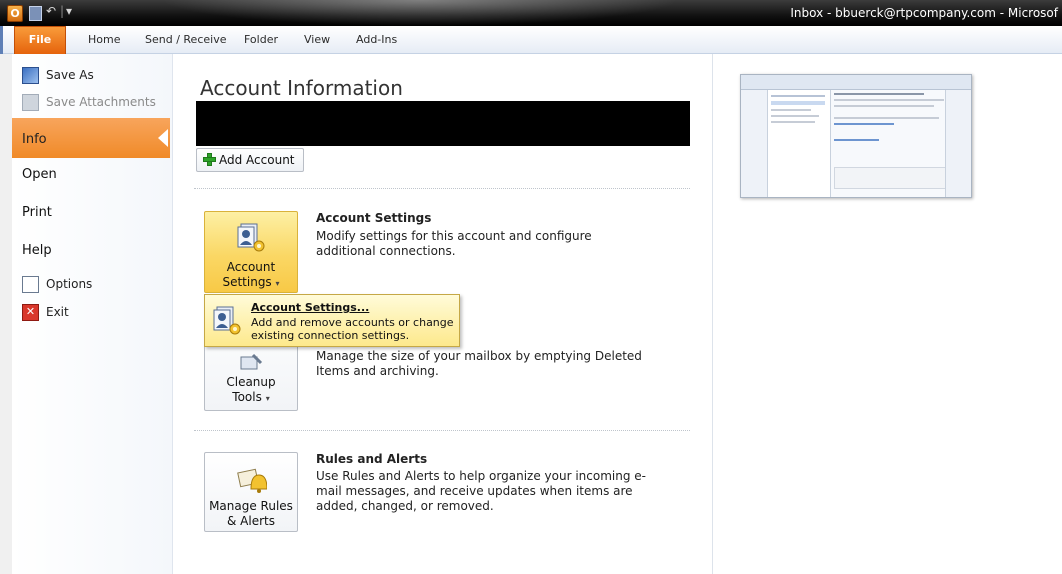 This screenshot has width=1062, height=574. What do you see at coordinates (37, 250) in the screenshot?
I see `nav-help: Help` at bounding box center [37, 250].